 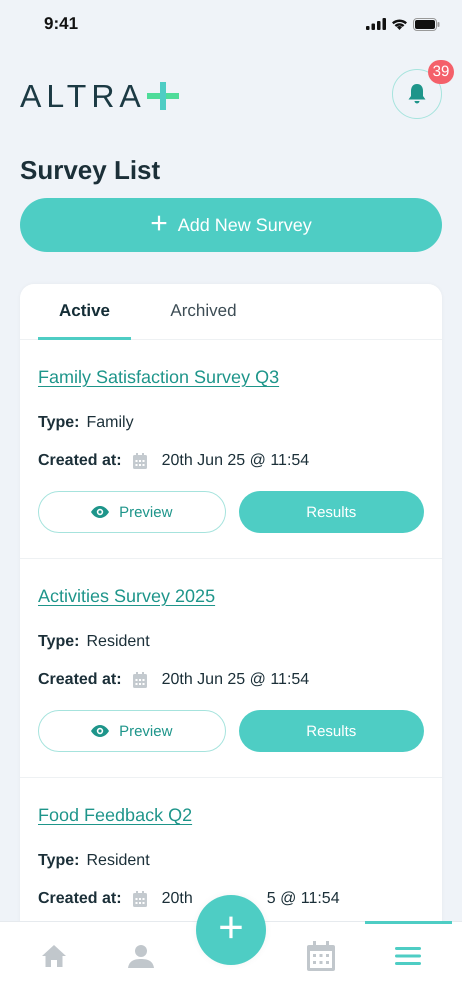 I want to click on created-date: 5 @ 11:54, so click(x=303, y=899).